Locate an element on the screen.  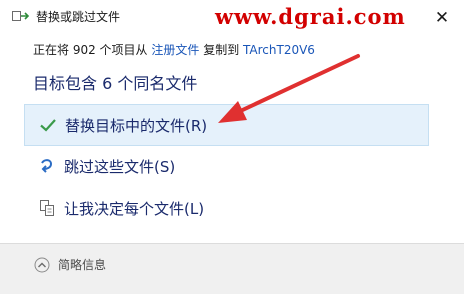
checkmark-icon is located at coordinates (48, 125).